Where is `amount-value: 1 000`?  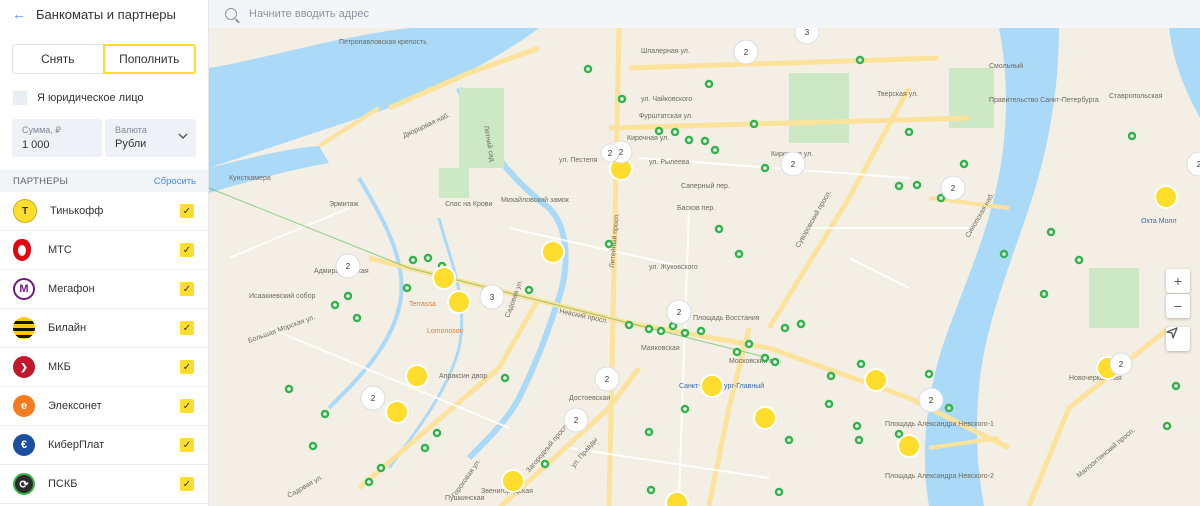 amount-value: 1 000 is located at coordinates (62, 145).